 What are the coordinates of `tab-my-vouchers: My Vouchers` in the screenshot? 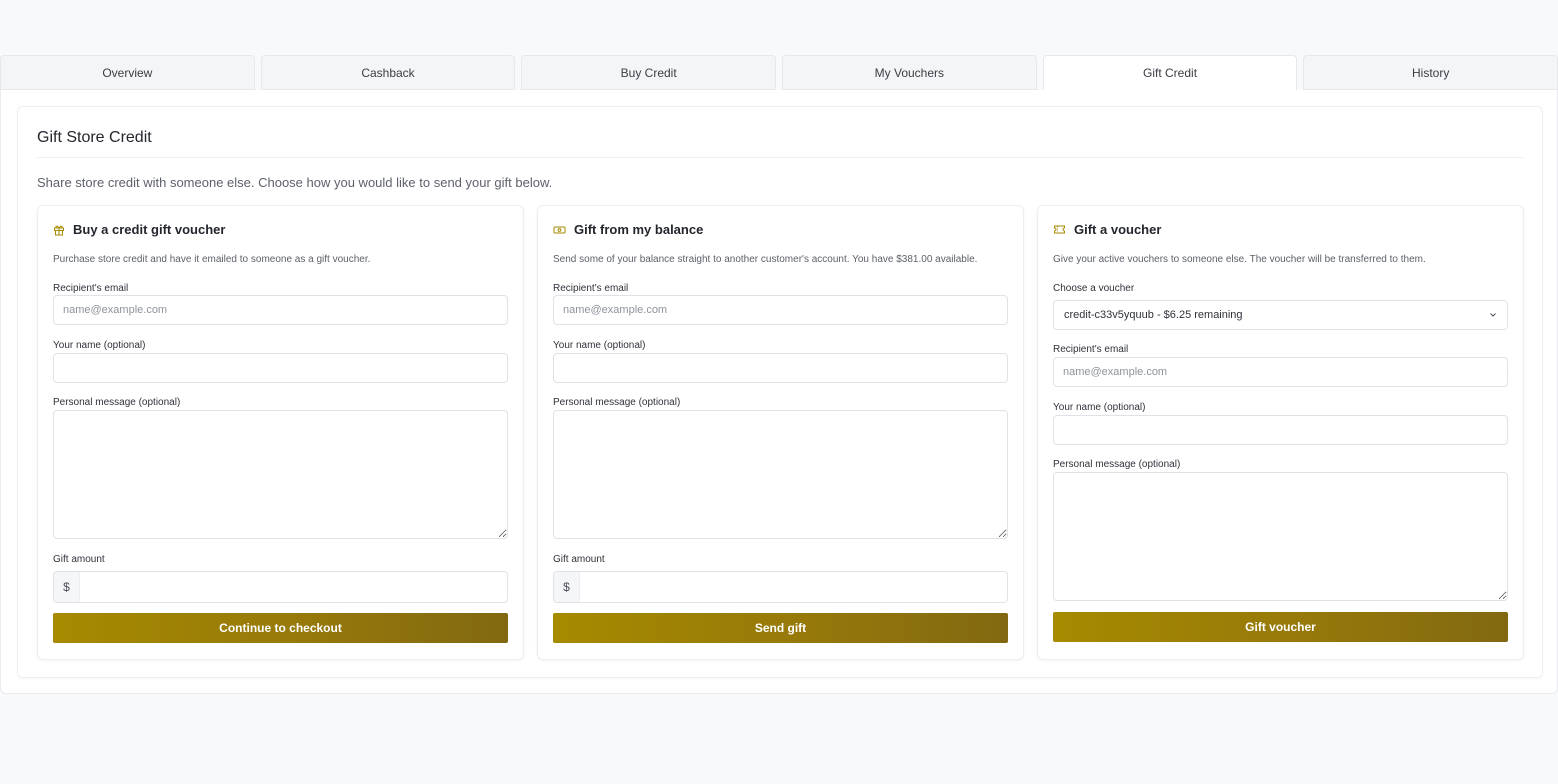 It's located at (909, 72).